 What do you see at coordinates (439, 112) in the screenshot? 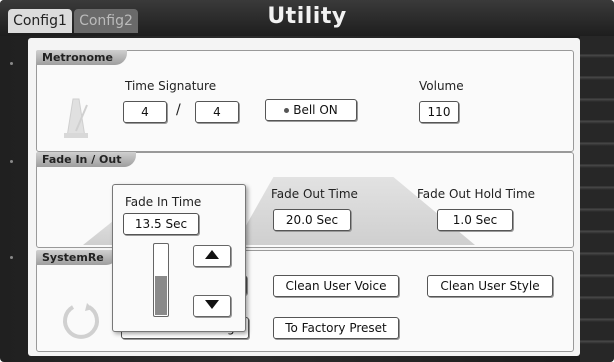
I see `volume-value: 110` at bounding box center [439, 112].